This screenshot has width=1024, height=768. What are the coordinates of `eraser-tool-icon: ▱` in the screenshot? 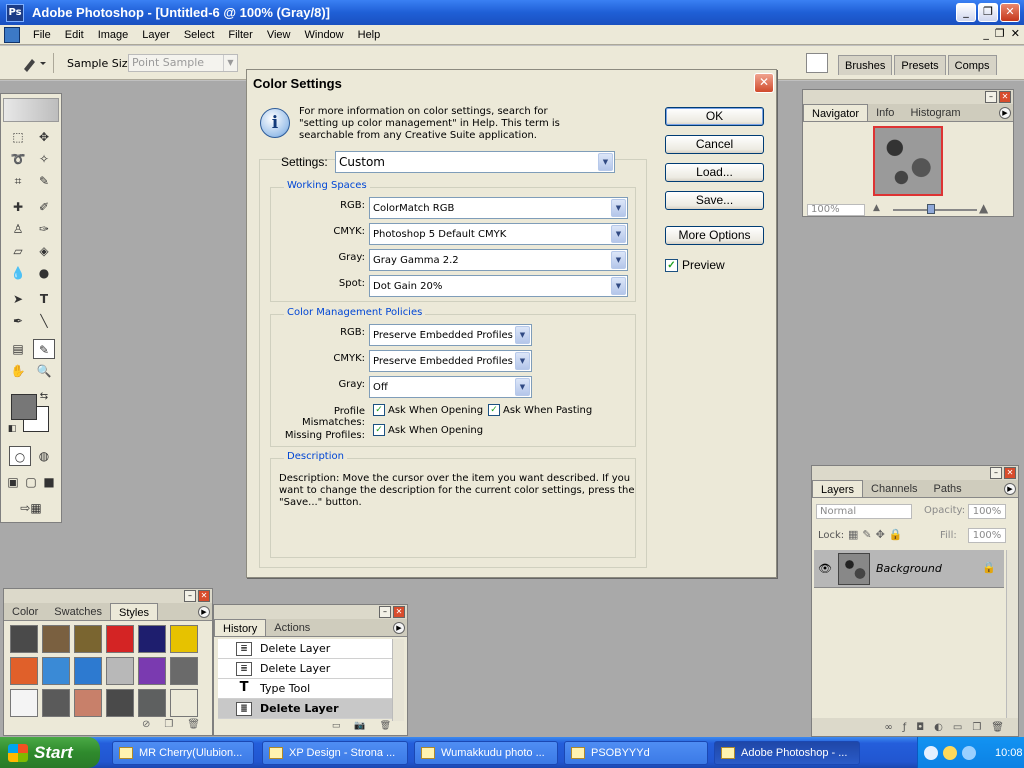 It's located at (18, 251).